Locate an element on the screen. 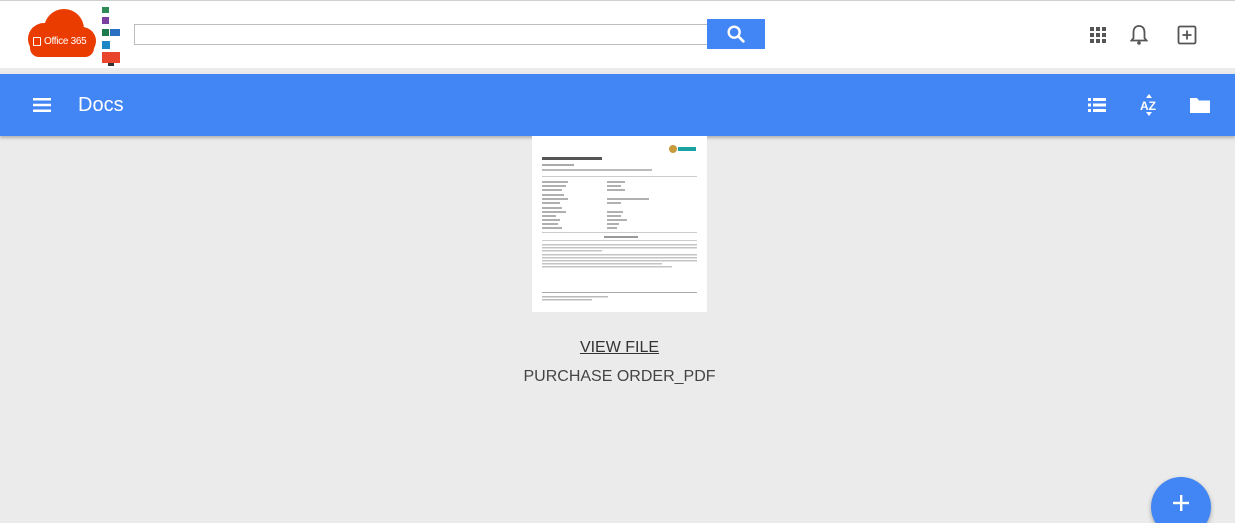 Image resolution: width=1235 pixels, height=523 pixels. plus-icon is located at coordinates (1181, 503).